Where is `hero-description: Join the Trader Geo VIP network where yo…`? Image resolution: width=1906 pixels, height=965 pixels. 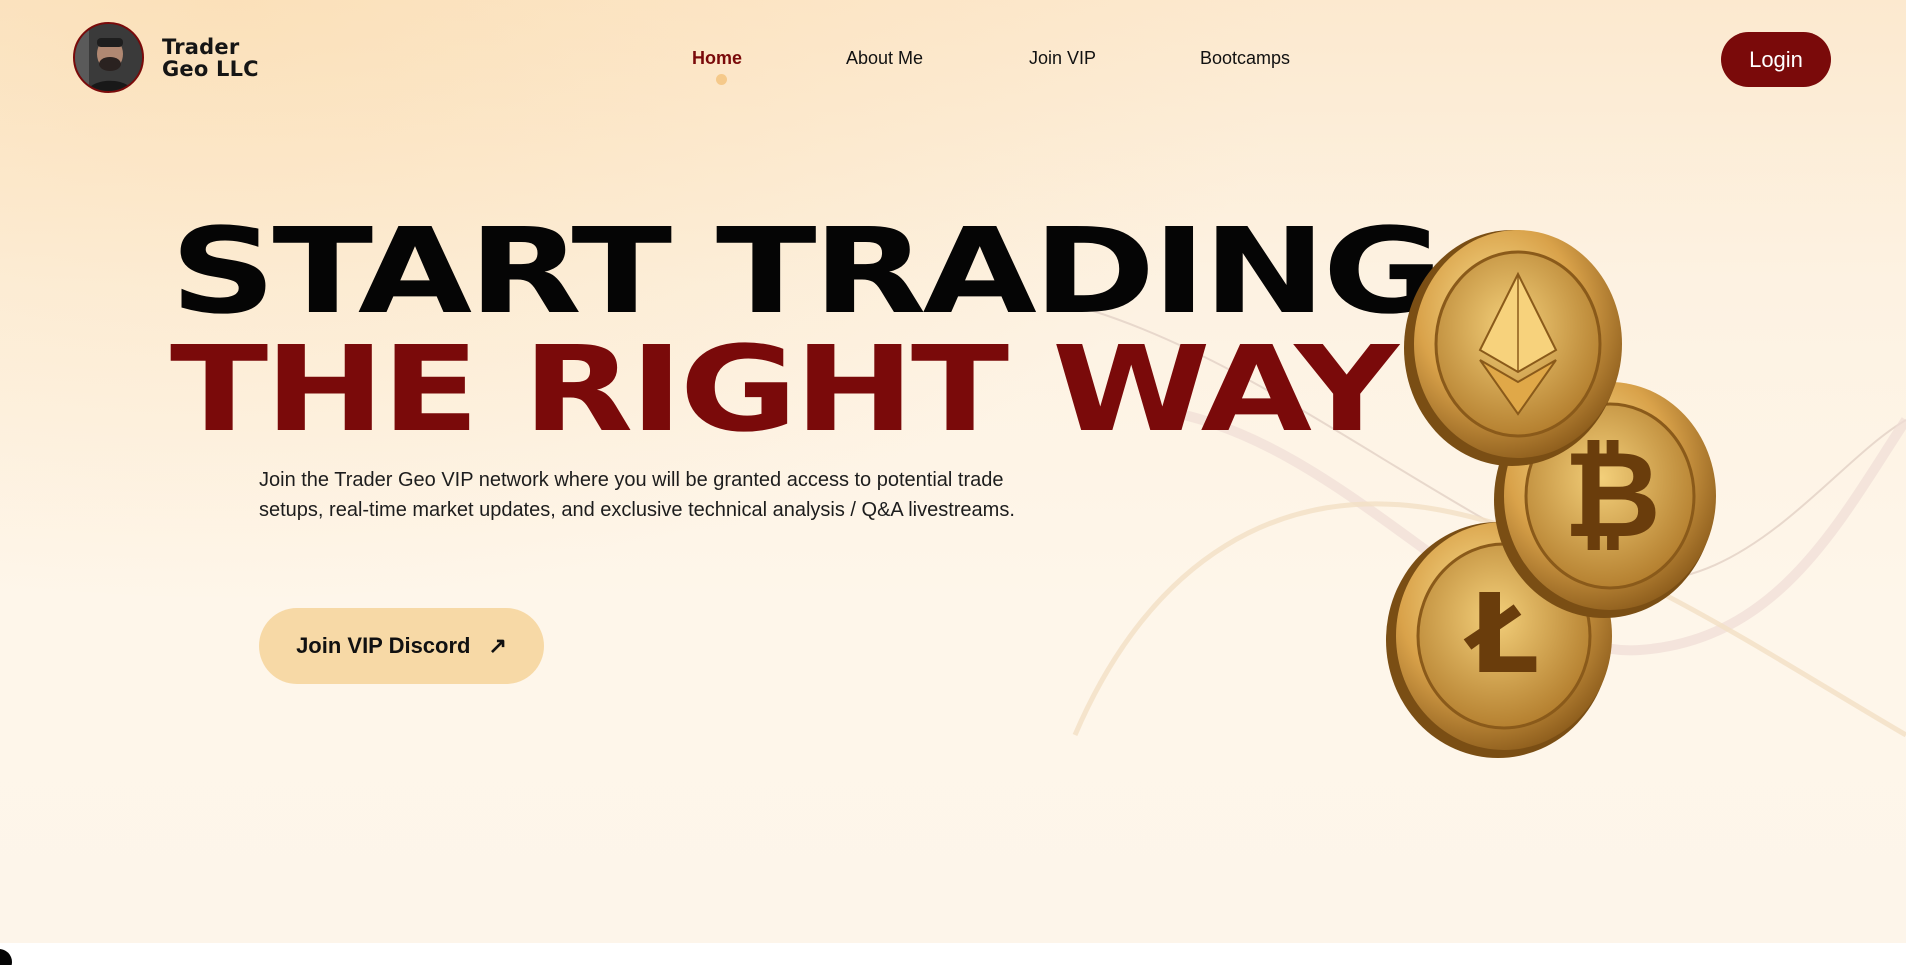 hero-description: Join the Trader Geo VIP network where yo… is located at coordinates (637, 495).